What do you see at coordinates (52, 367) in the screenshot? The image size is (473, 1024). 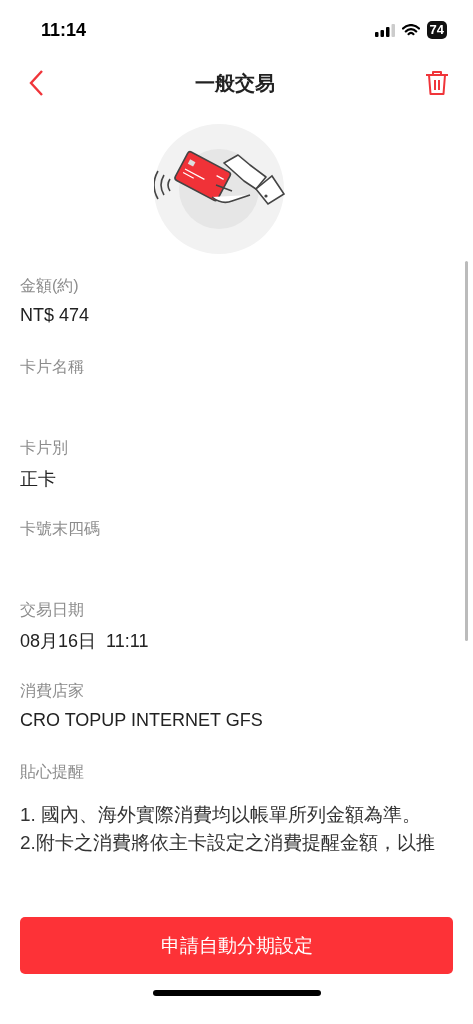 I see `field-label: 卡片名稱` at bounding box center [52, 367].